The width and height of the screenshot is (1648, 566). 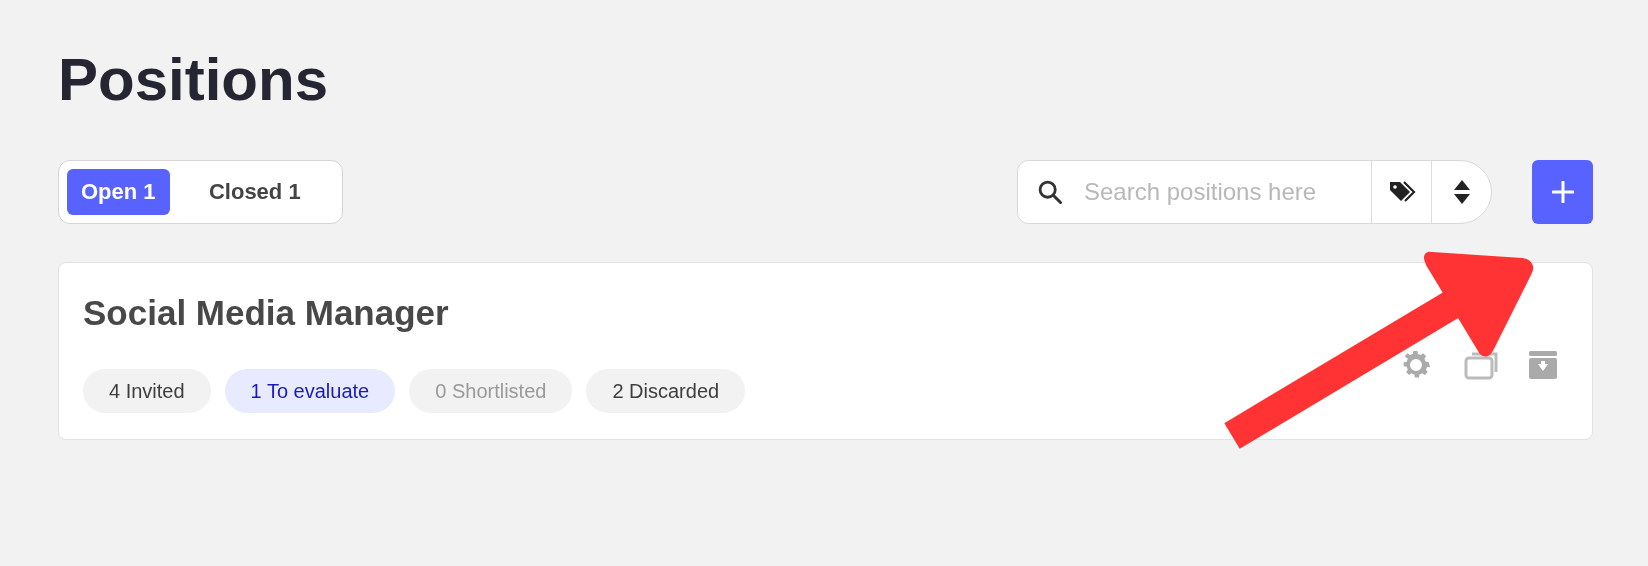 I want to click on status-tab: Open 1, so click(x=118, y=192).